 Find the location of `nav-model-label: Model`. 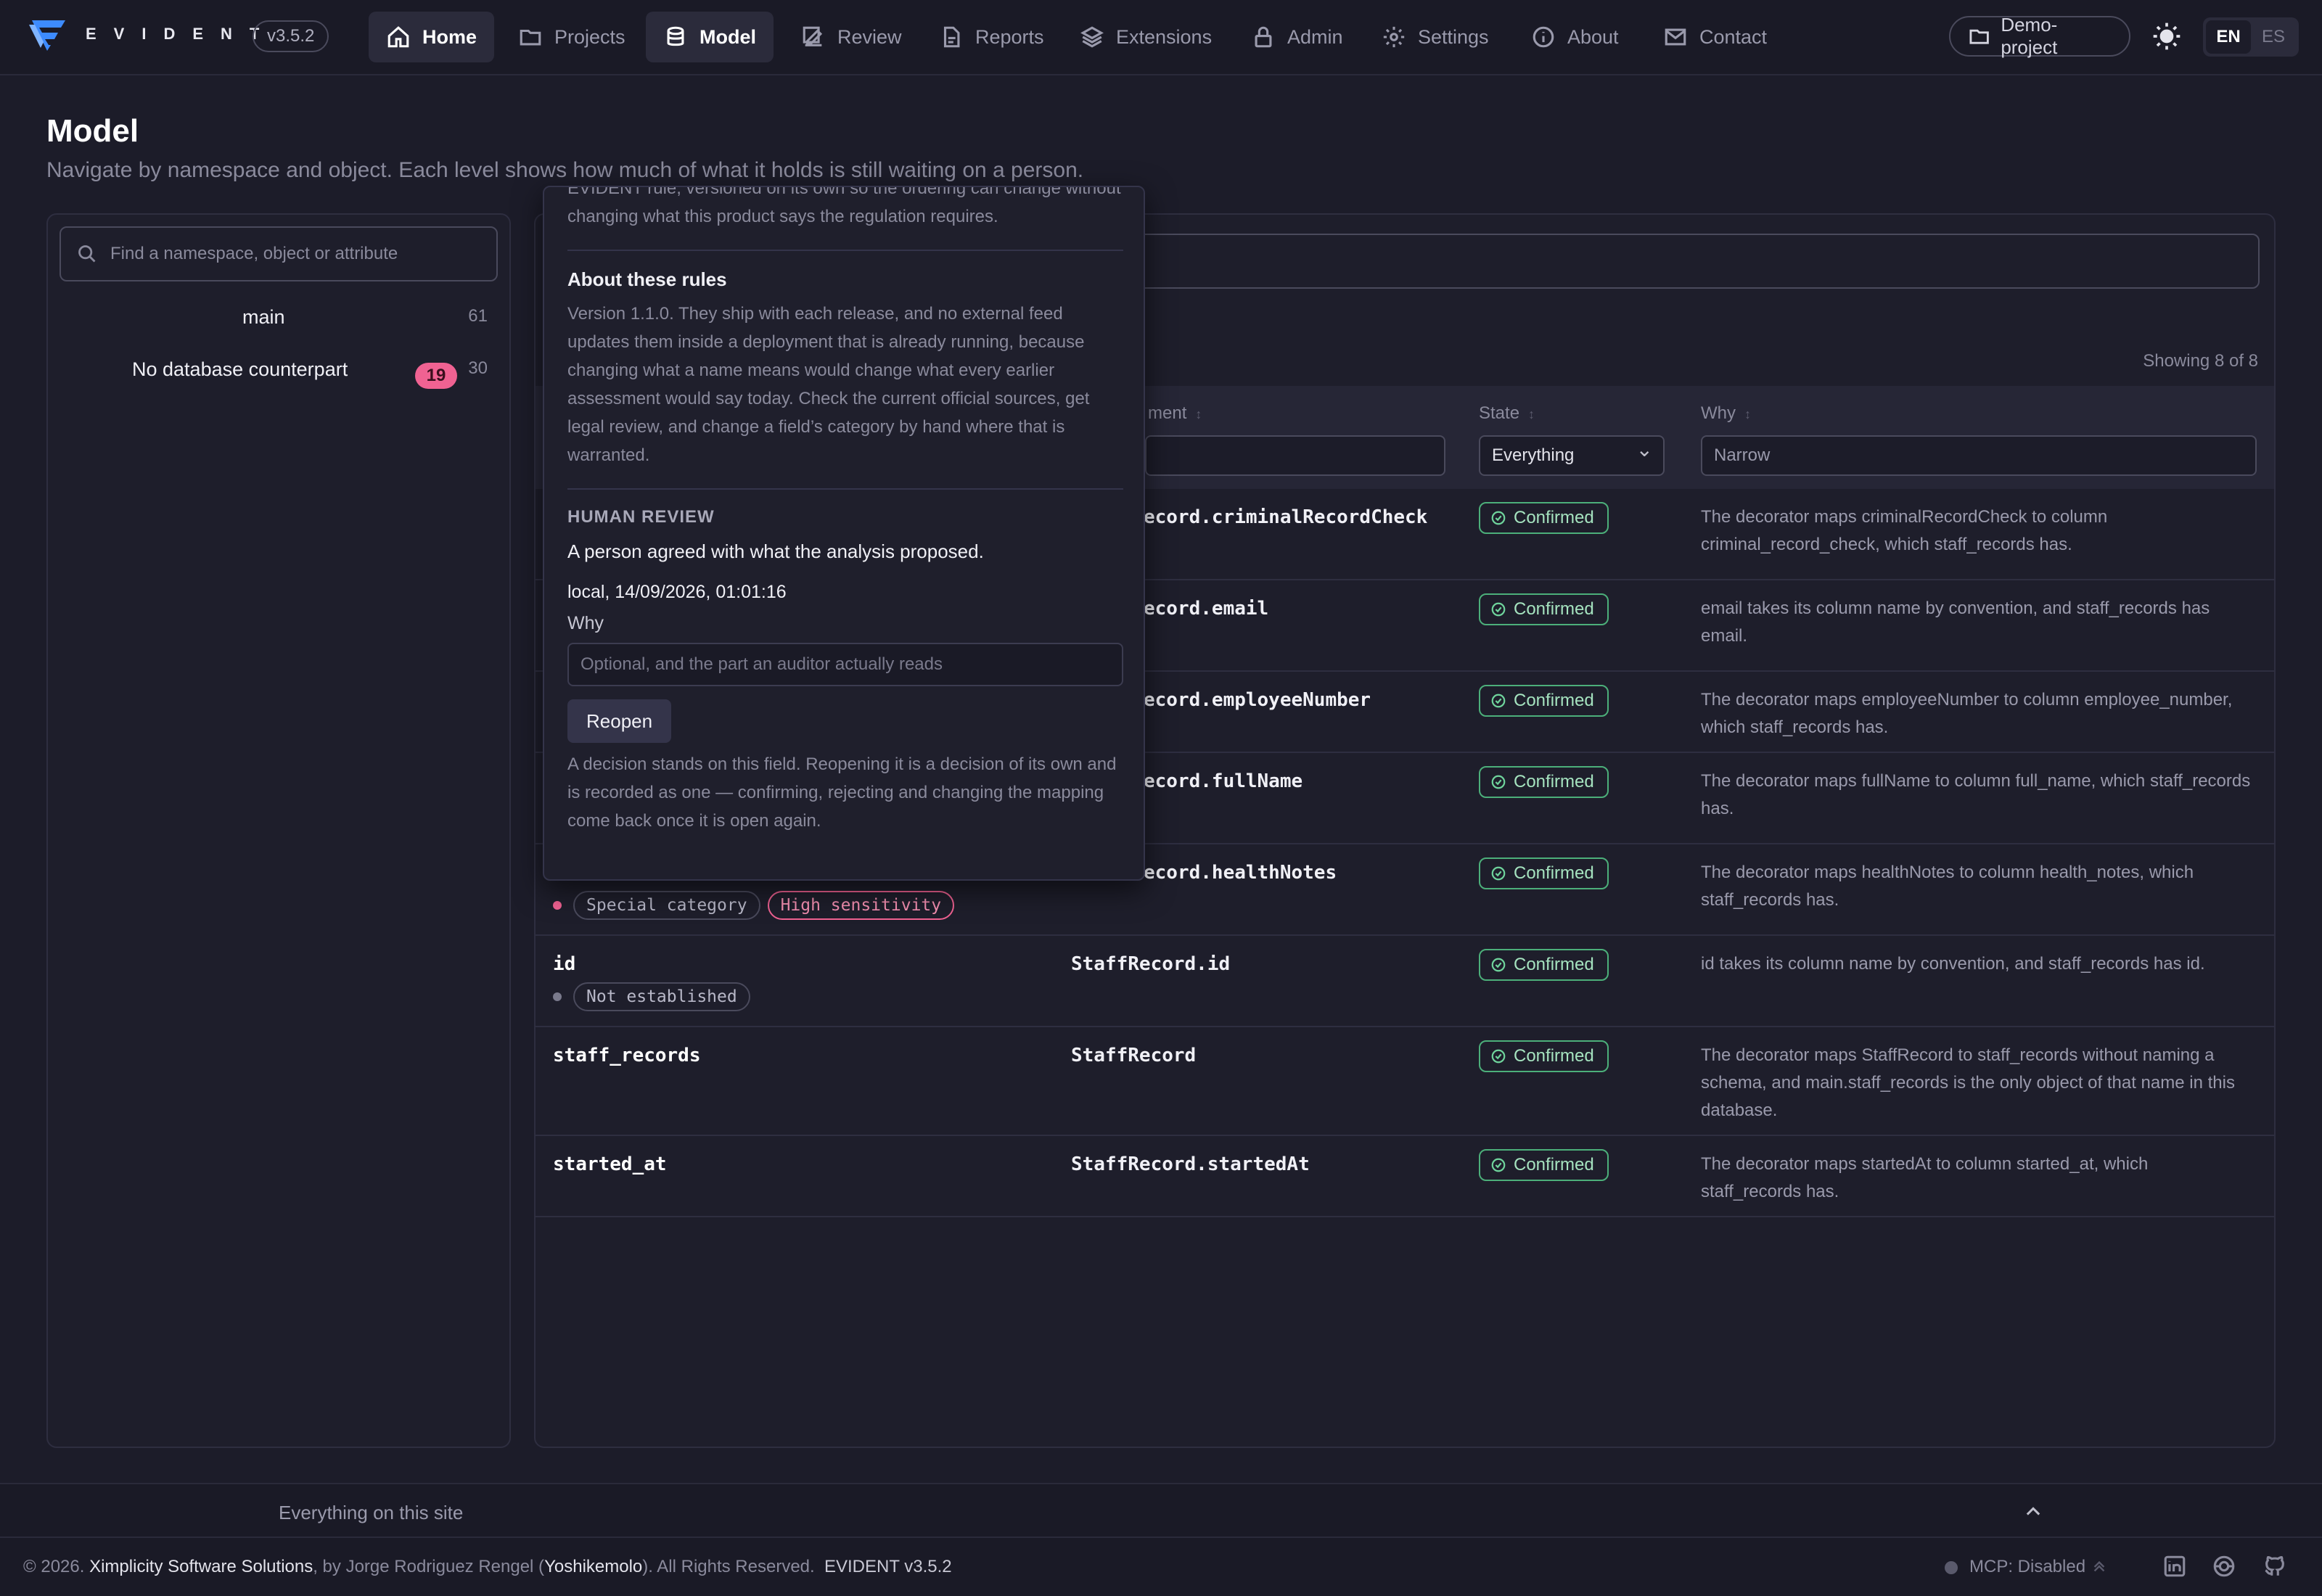

nav-model-label: Model is located at coordinates (728, 36).